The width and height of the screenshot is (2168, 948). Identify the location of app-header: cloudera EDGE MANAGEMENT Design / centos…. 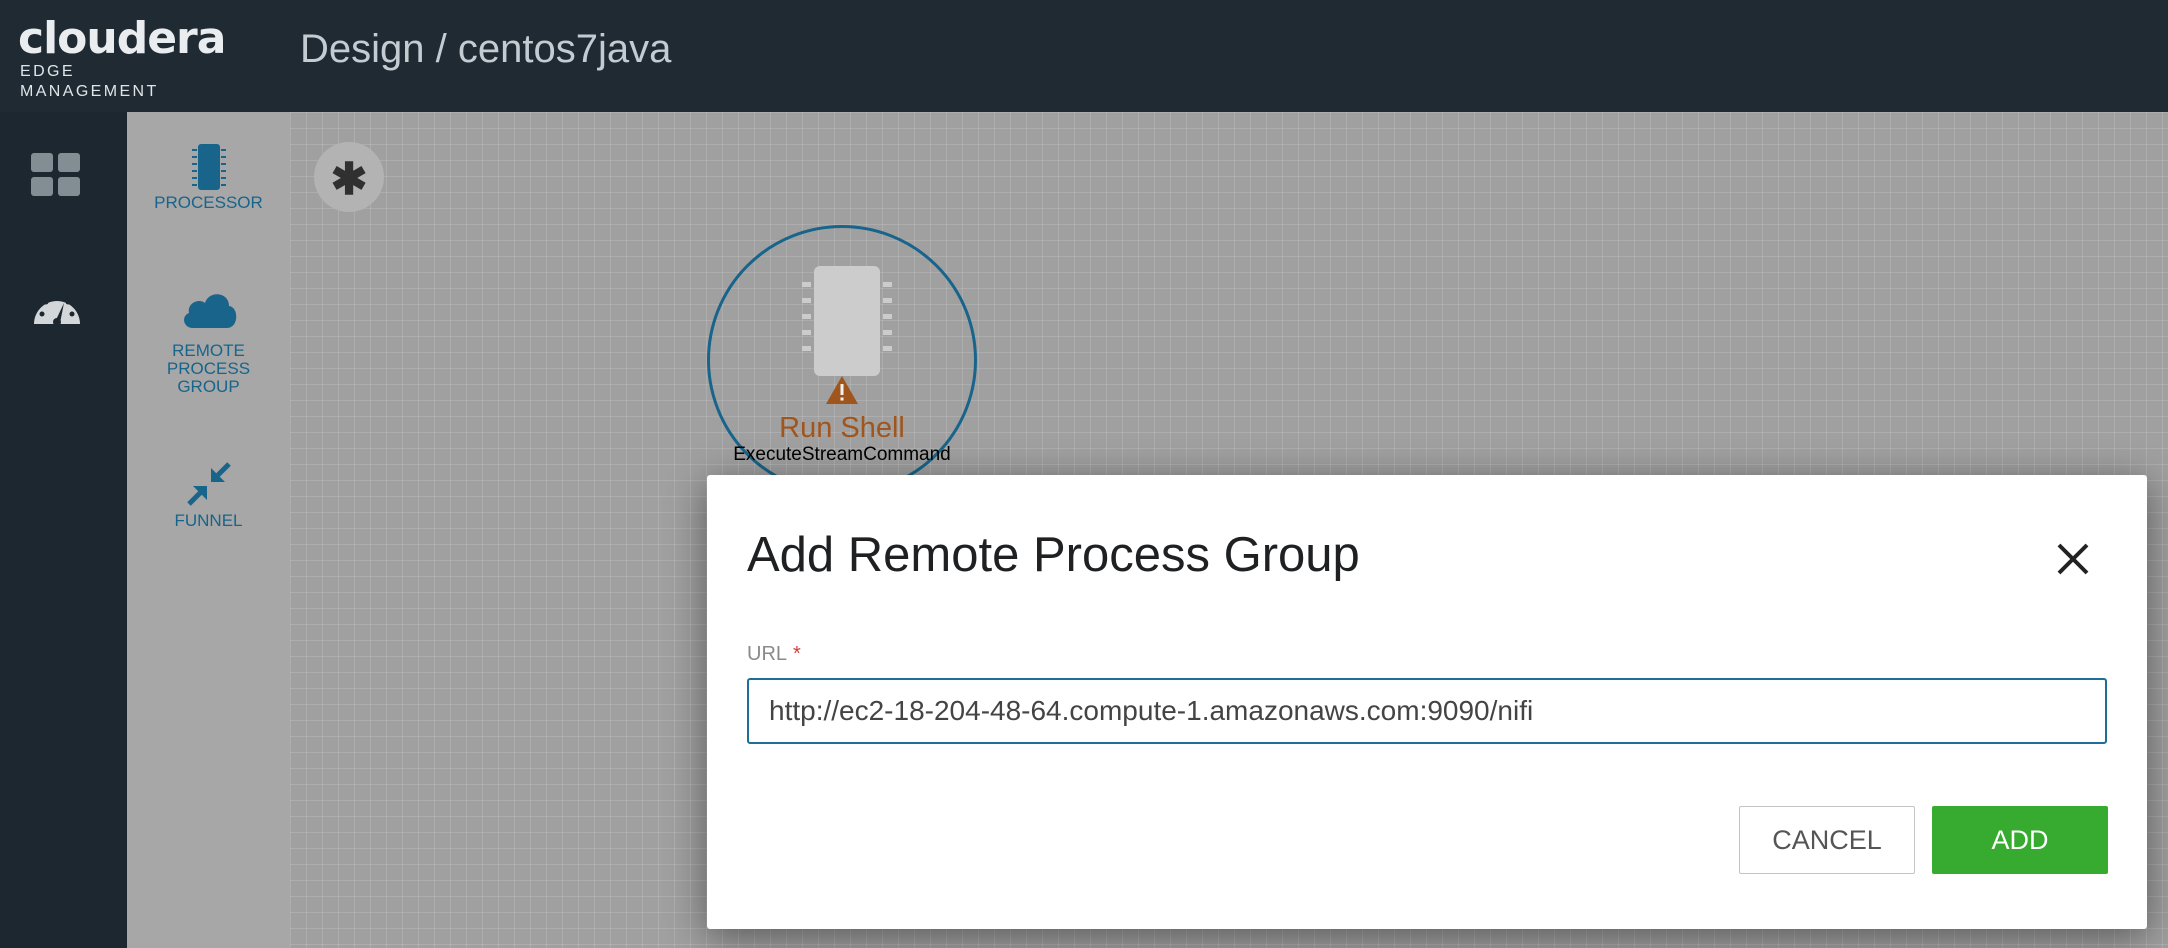
(1084, 56).